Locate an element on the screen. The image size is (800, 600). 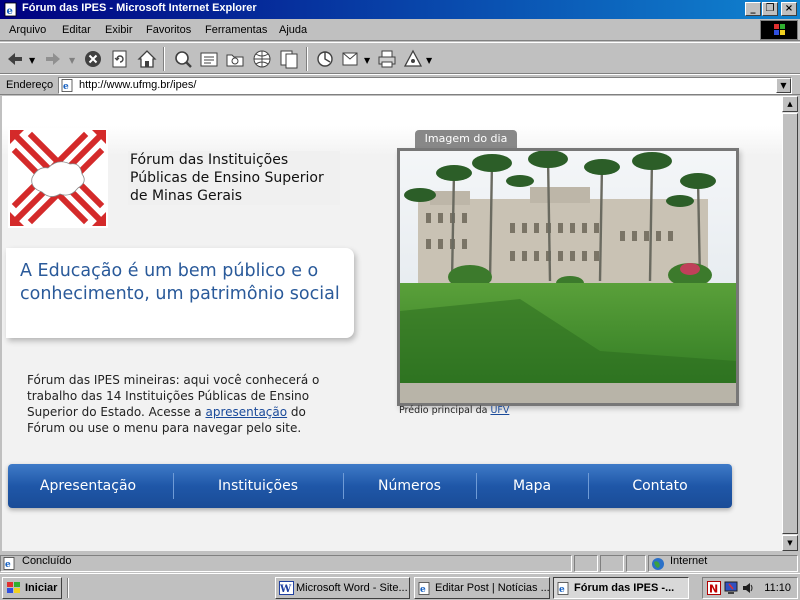
address-input: e http://www.ufmg.br/ipes/ ▼ is located at coordinates (425, 85).